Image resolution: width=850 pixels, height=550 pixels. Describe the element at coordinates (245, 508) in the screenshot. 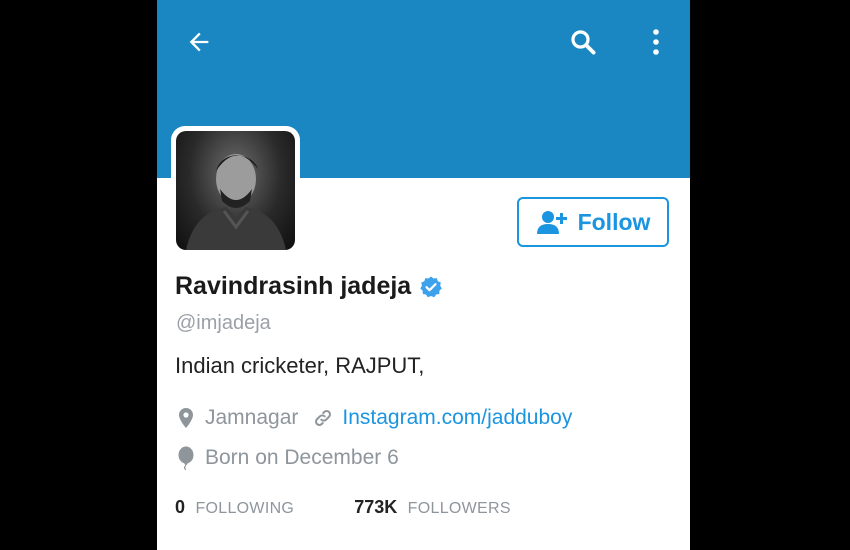

I see `following-label: FOLLOWING` at that location.